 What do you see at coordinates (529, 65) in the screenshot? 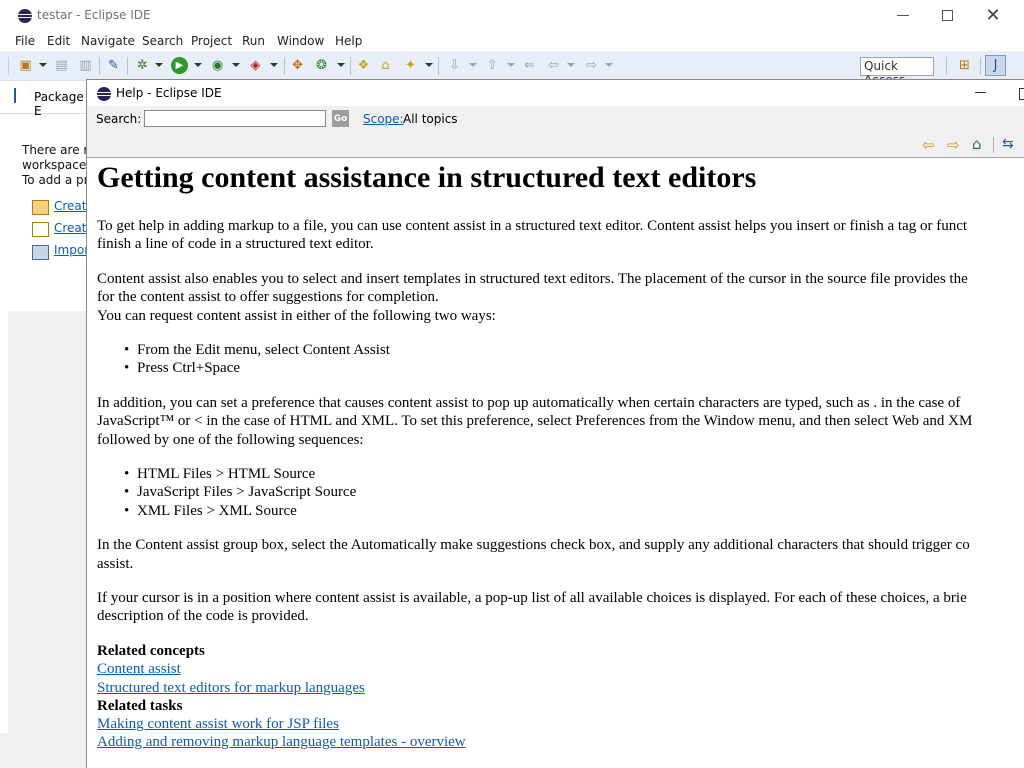
I see `last-edit-icon: ⇐` at bounding box center [529, 65].